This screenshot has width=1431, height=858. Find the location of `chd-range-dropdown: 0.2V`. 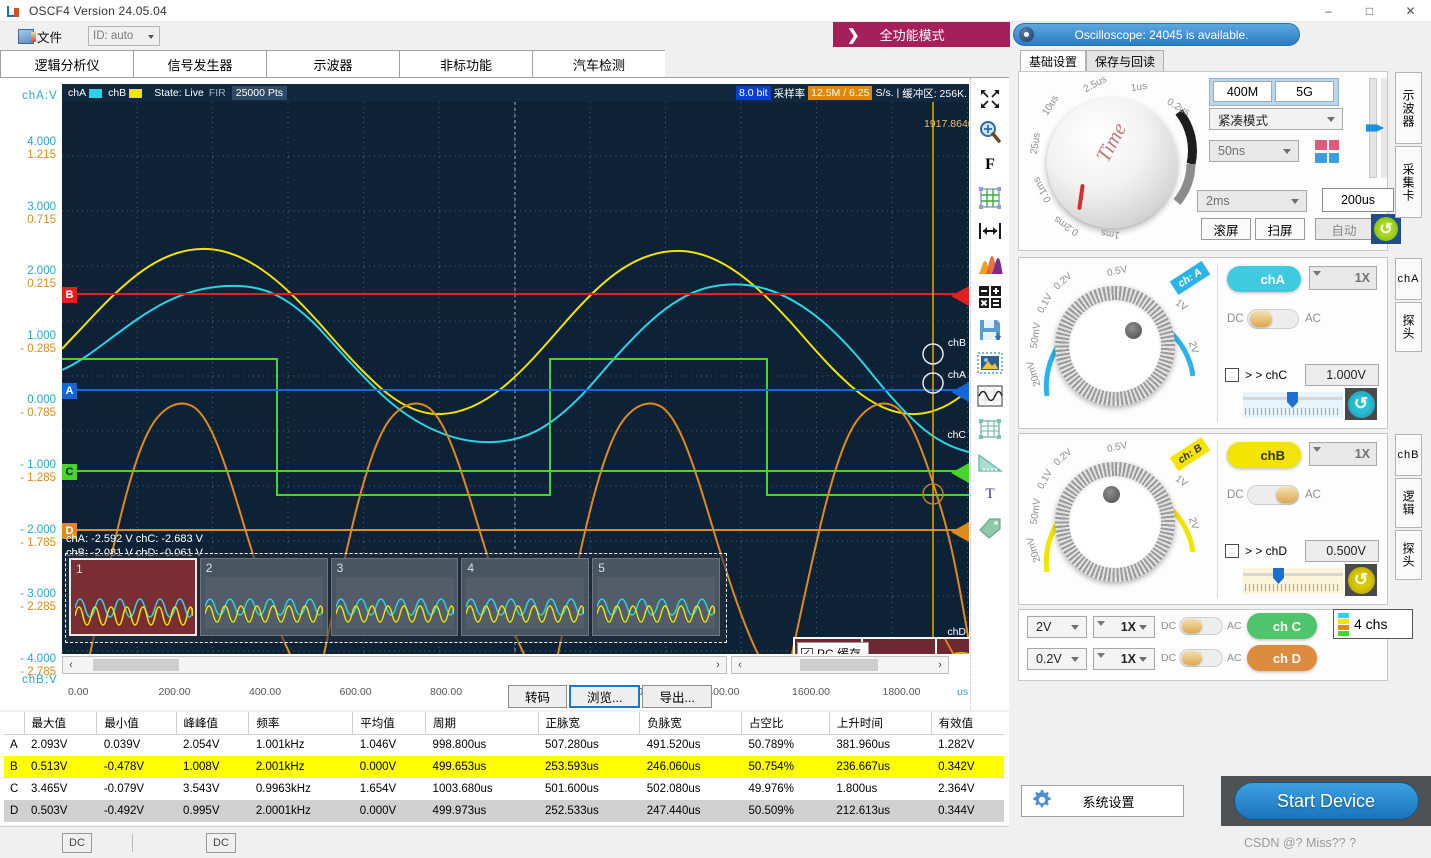

chd-range-dropdown: 0.2V is located at coordinates (1057, 659).